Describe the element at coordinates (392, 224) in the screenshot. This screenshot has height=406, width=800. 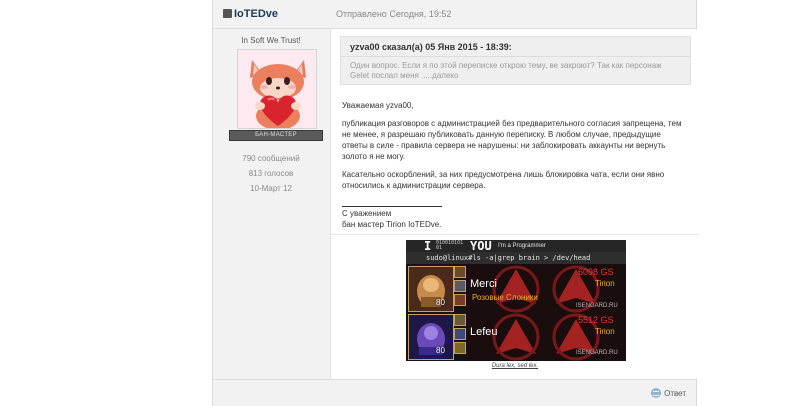
I see `signature-name: бан мастер Tirion IoTEDve.` at that location.